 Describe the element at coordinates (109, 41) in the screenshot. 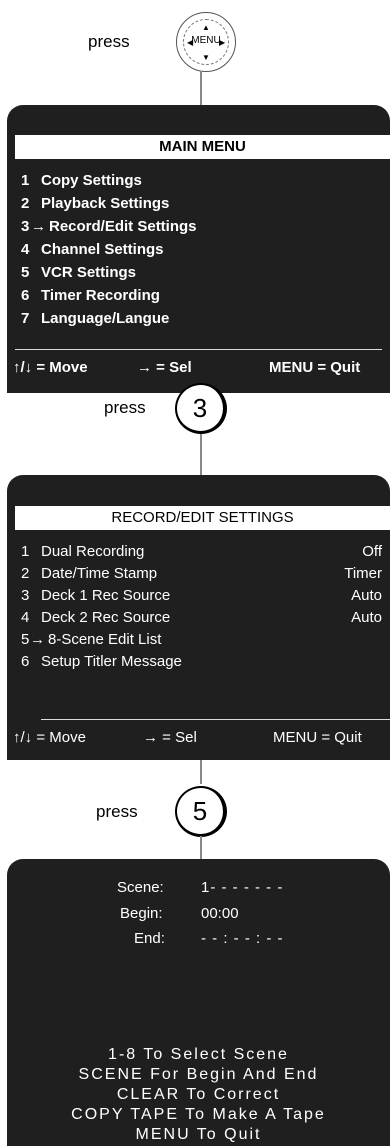

I see `press-label-1: press` at that location.